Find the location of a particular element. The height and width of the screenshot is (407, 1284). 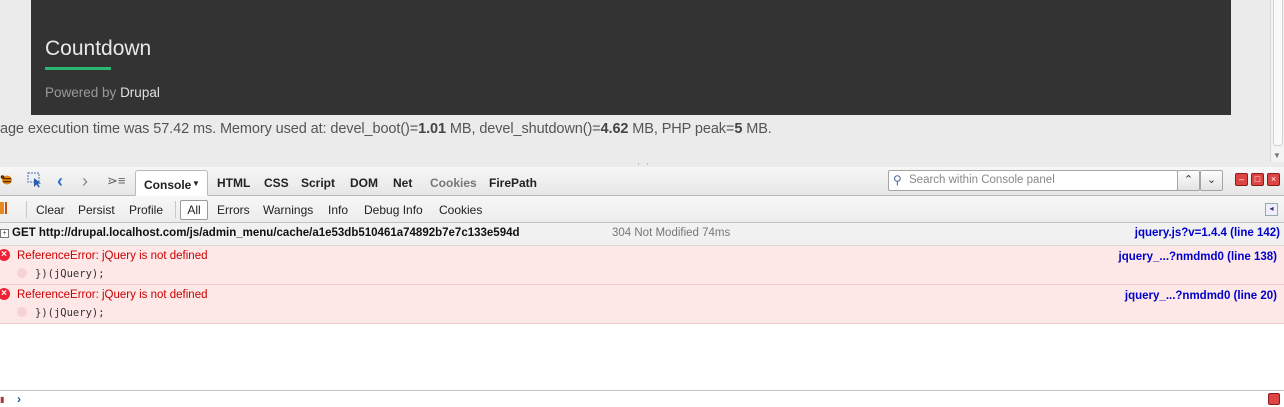

source-link: jquery_...?nmdmd0 (line 20) is located at coordinates (1201, 296).